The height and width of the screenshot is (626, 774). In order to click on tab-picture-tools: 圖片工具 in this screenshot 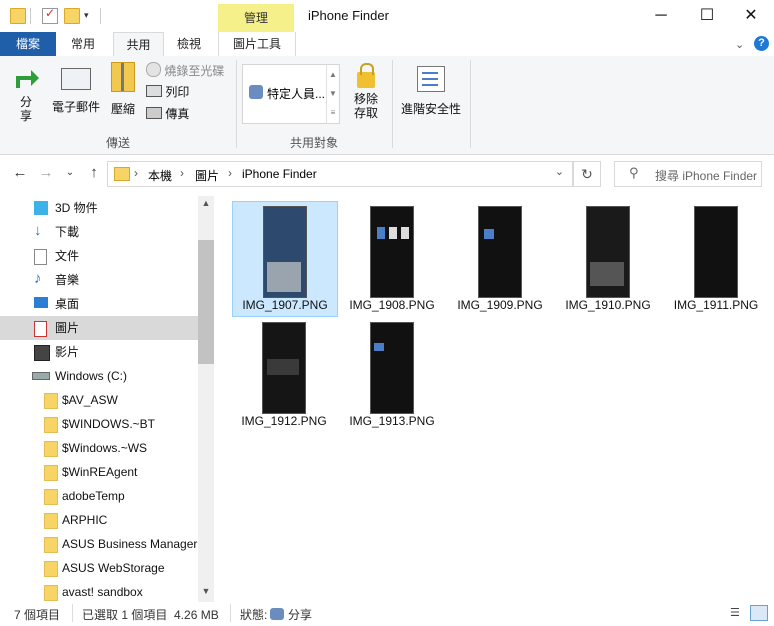, I will do `click(257, 44)`.